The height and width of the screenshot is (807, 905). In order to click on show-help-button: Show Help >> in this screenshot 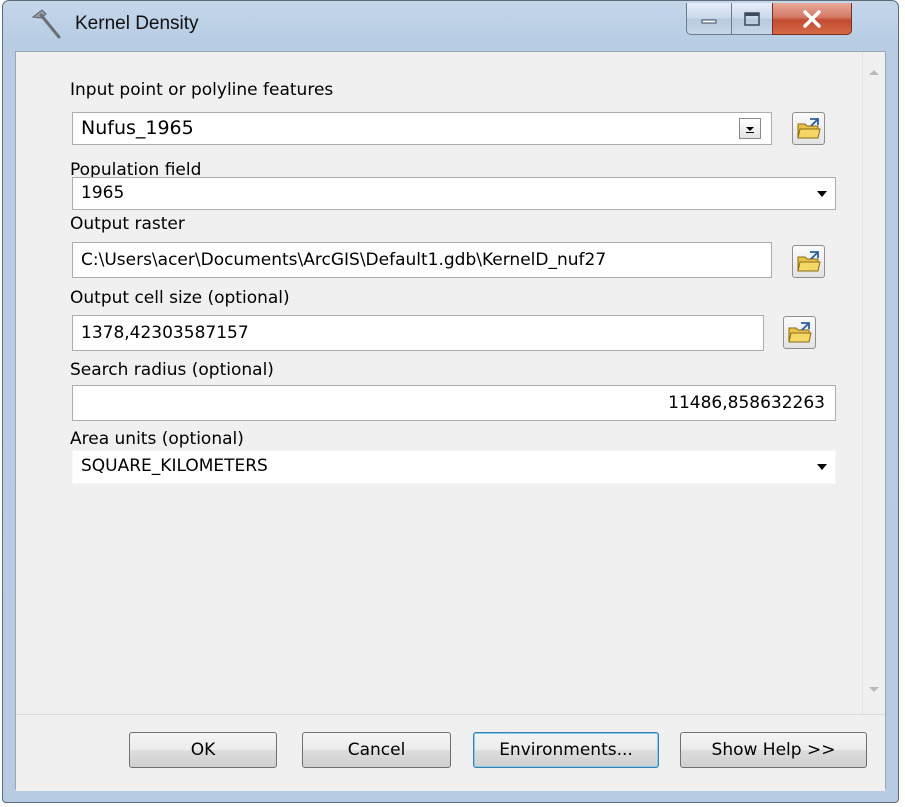, I will do `click(773, 750)`.